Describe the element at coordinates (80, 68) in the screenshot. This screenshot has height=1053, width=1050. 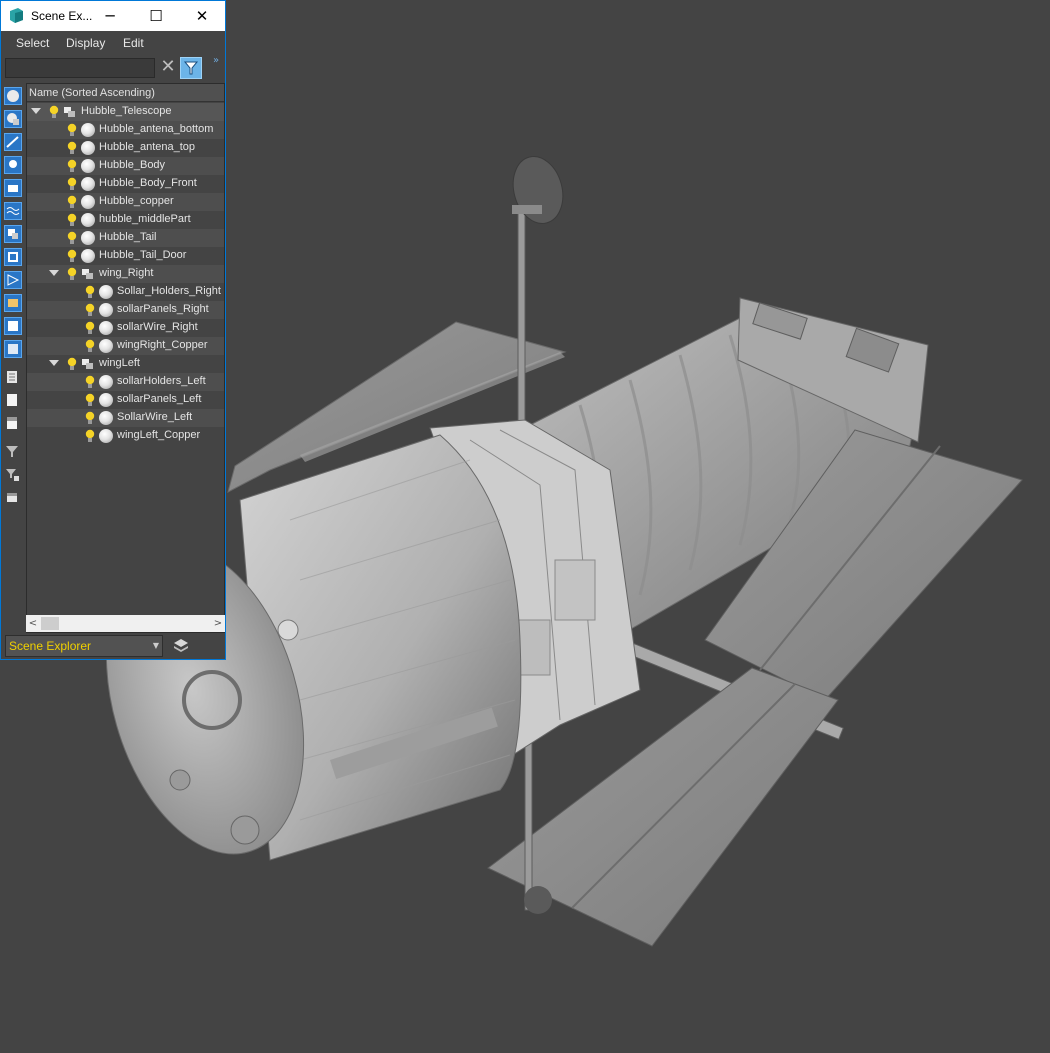
I see `search-input` at that location.